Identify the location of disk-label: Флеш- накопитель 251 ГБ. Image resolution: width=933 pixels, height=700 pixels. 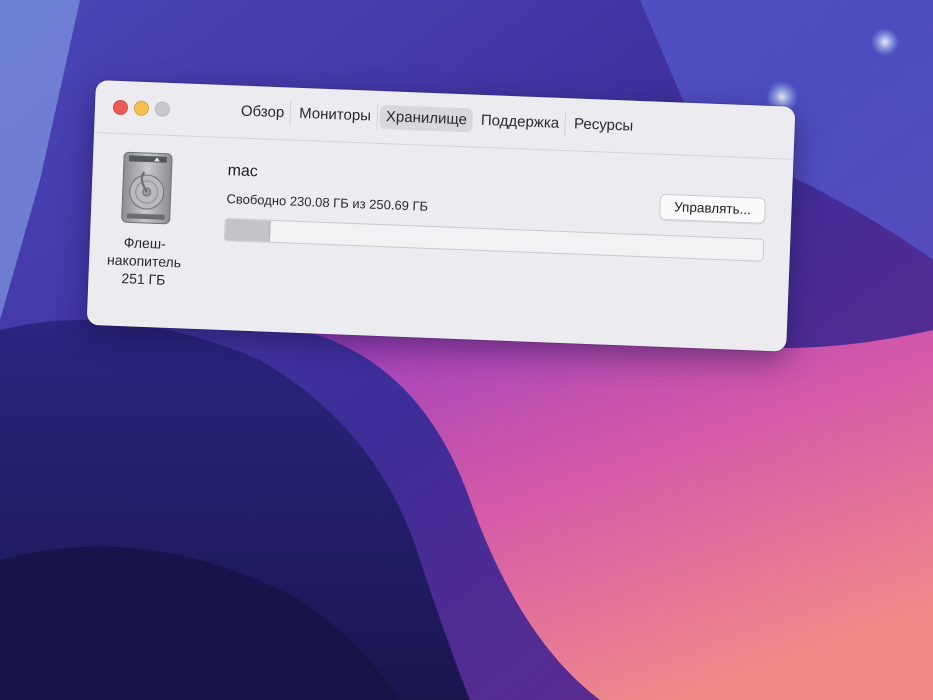
(144, 260).